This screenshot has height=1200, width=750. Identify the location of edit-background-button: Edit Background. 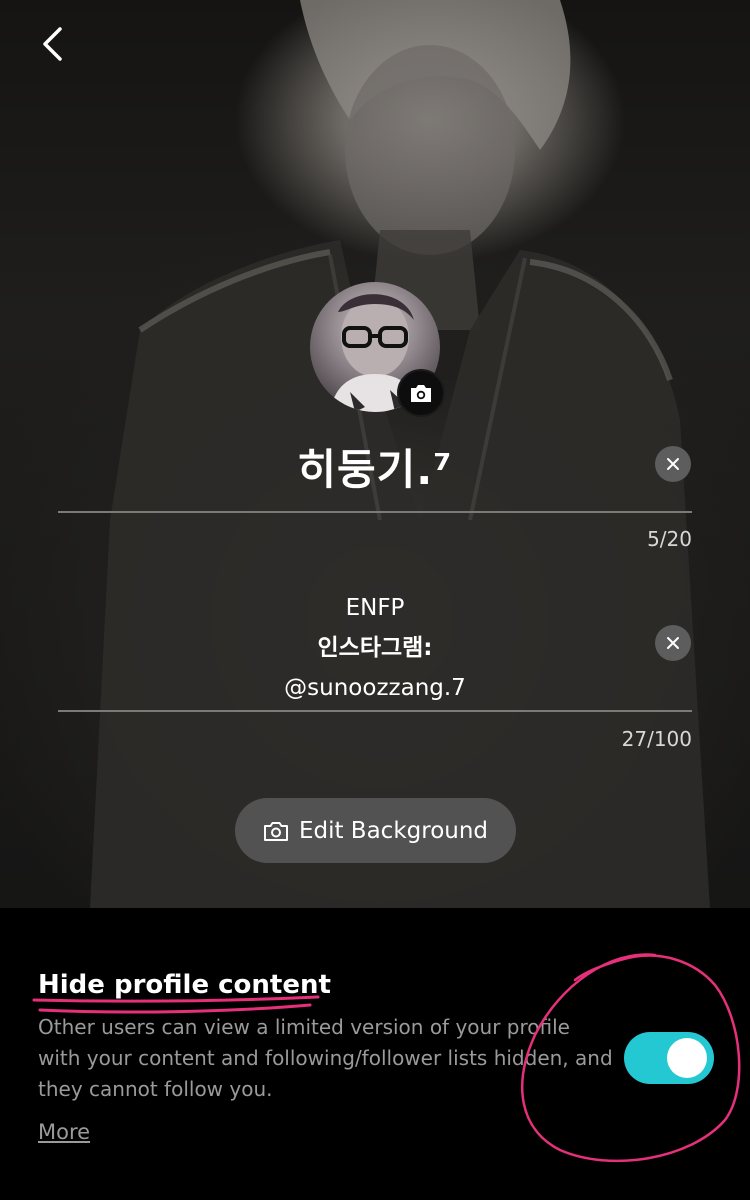
(375, 830).